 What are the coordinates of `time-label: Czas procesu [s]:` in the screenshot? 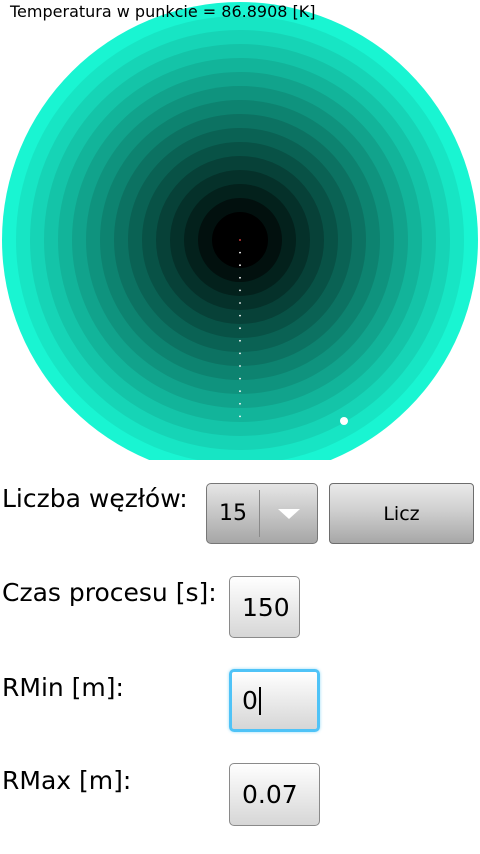 It's located at (109, 592).